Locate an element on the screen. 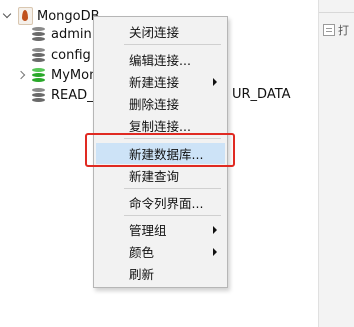 This screenshot has height=327, width=354. divider is located at coordinates (336, 12).